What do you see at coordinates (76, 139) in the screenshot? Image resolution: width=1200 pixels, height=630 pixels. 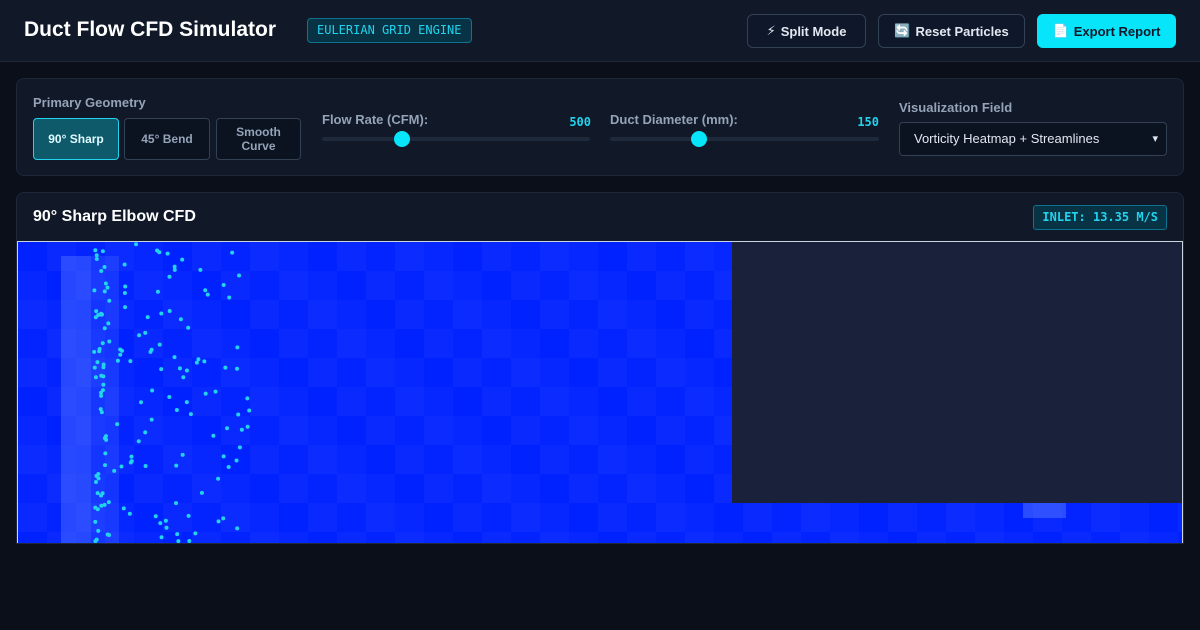 I see `geometry-90-sharp-button: 90° Sharp` at bounding box center [76, 139].